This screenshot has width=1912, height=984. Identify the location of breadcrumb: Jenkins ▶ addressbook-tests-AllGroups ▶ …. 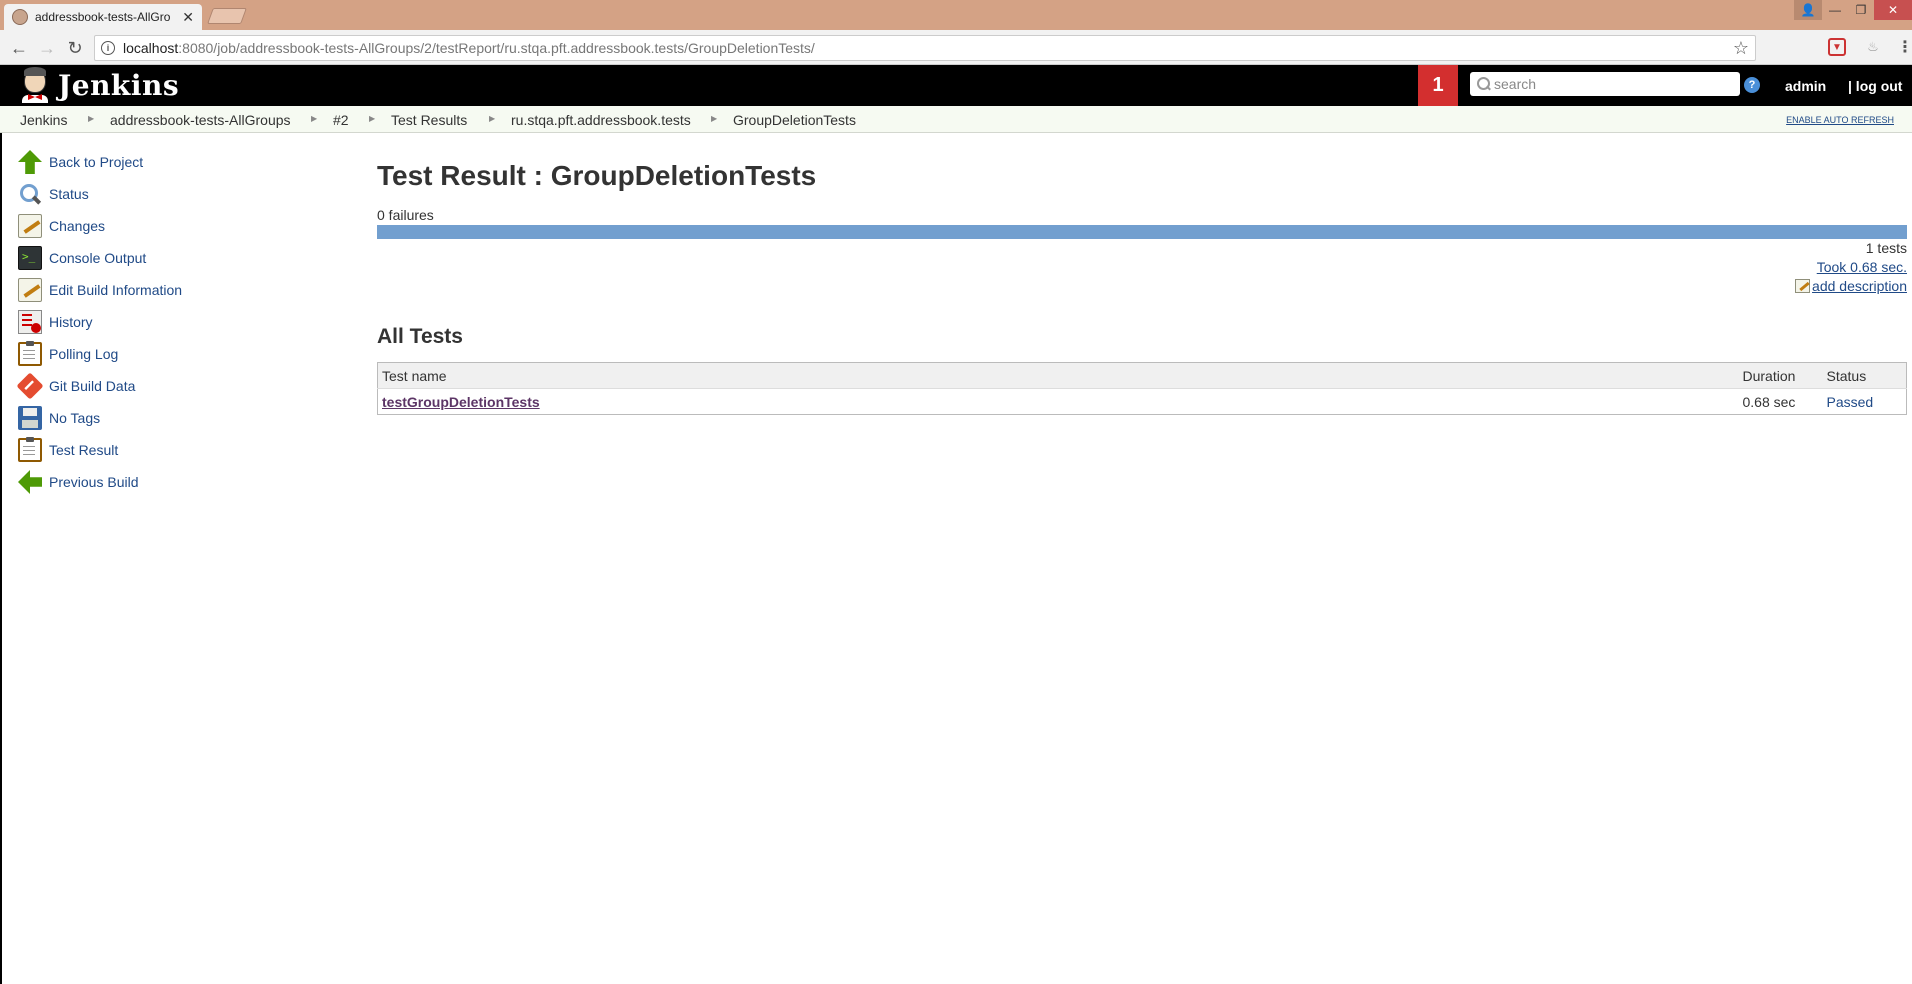
(956, 119).